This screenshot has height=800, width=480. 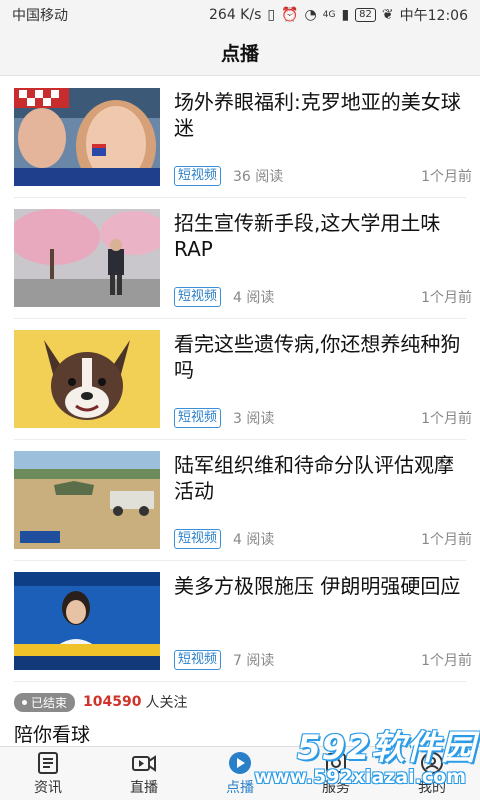 I want to click on title-bar: 点播, so click(x=240, y=53).